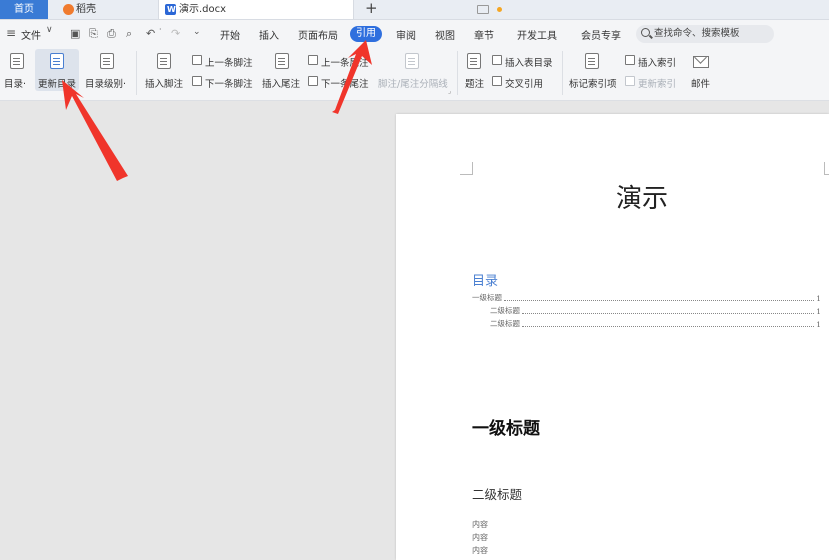 The height and width of the screenshot is (560, 829). I want to click on word-doc-icon, so click(170, 9).